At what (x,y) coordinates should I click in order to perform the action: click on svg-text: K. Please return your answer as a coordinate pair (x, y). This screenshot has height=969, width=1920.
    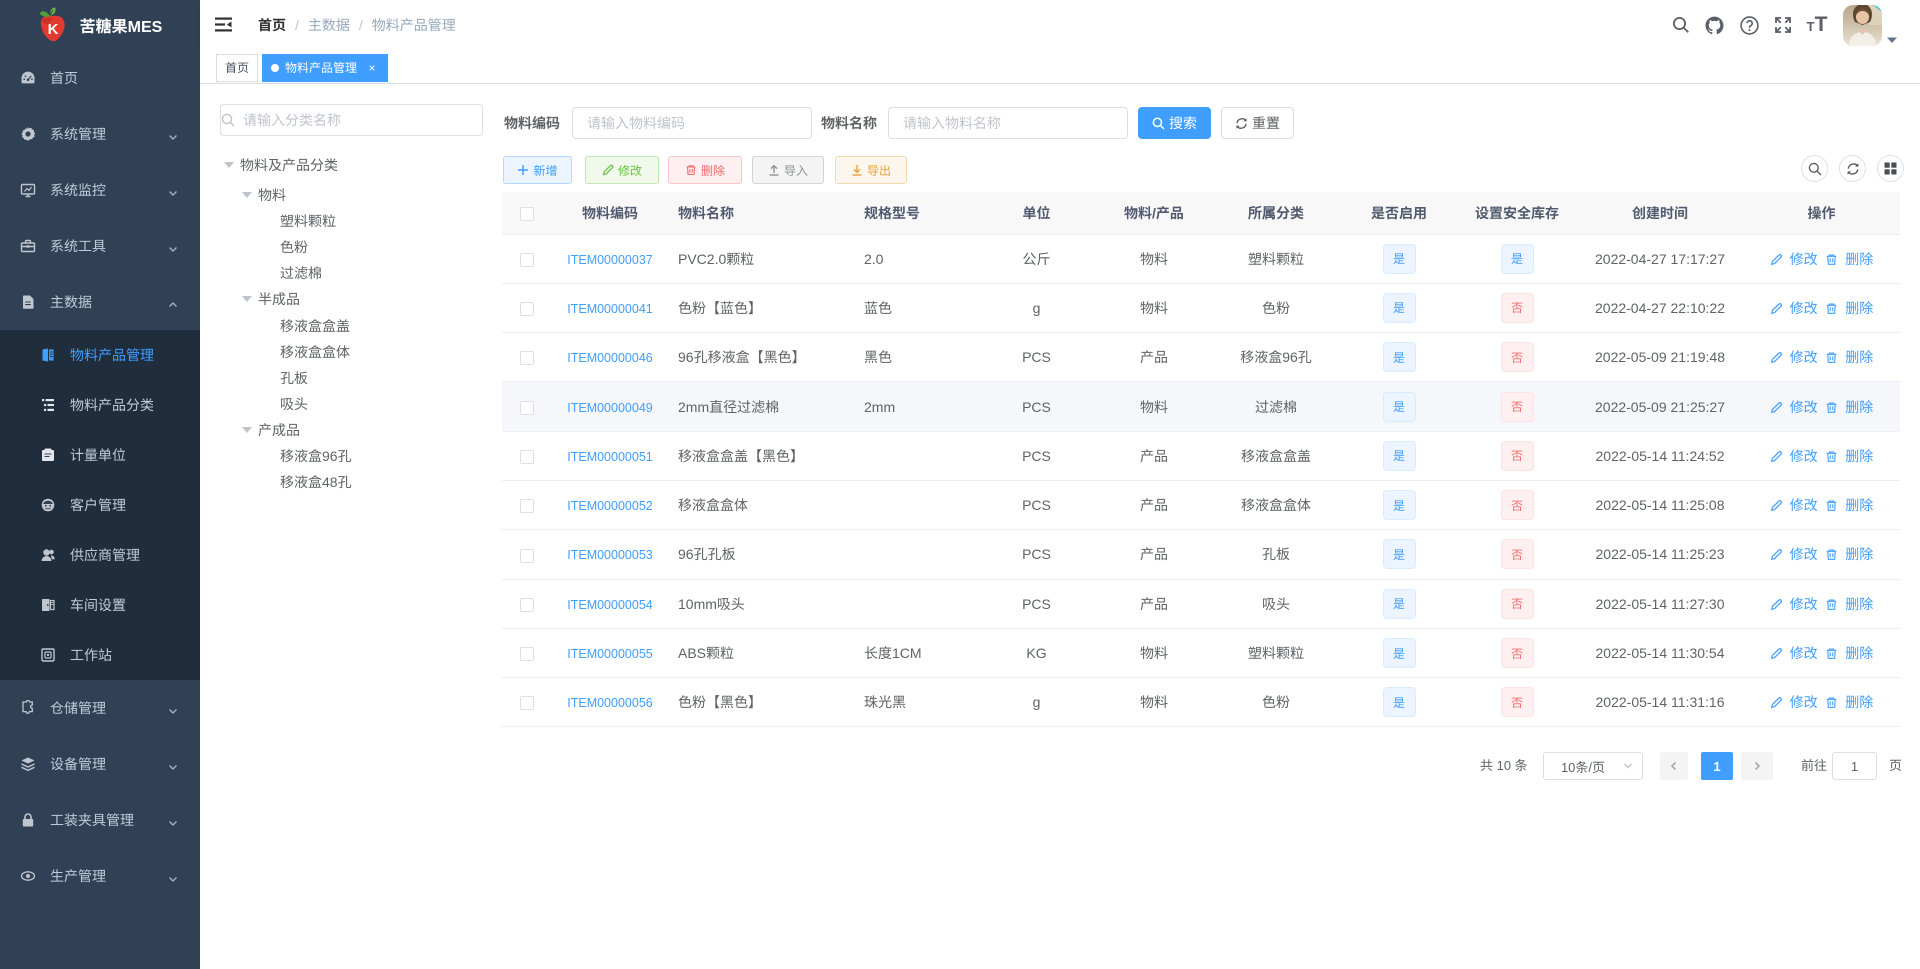
    Looking at the image, I should click on (52, 29).